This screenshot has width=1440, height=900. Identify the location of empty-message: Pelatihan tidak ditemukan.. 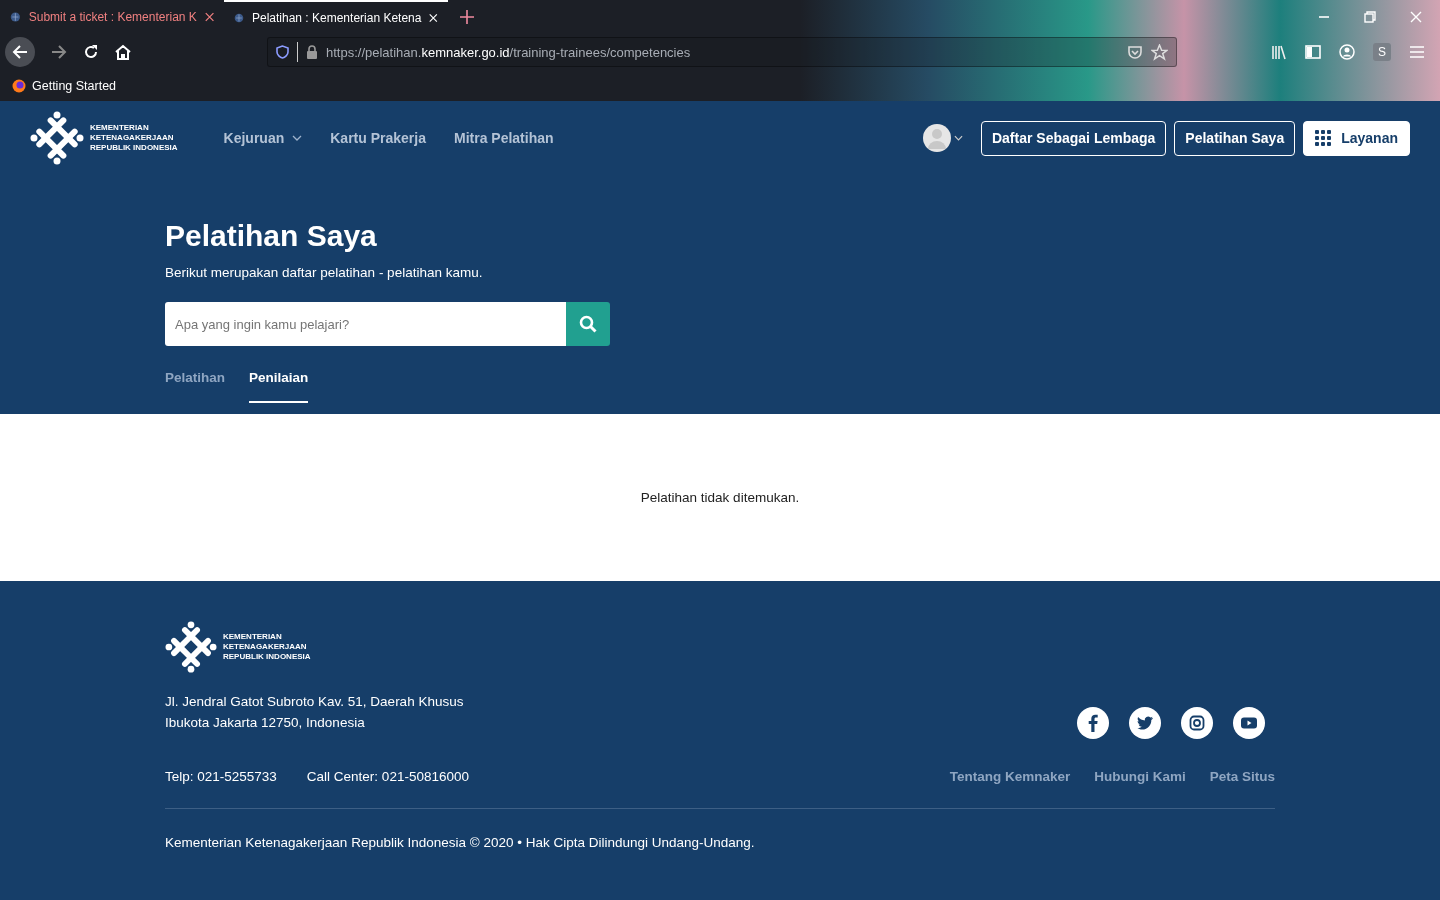
(720, 497).